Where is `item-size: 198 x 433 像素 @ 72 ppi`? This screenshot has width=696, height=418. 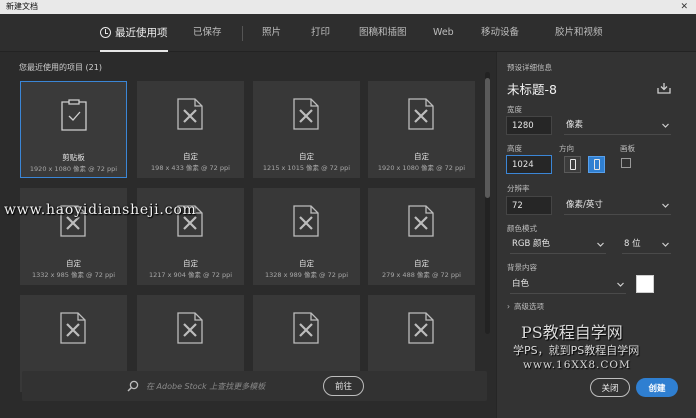
item-size: 198 x 433 像素 @ 72 ppi is located at coordinates (190, 168).